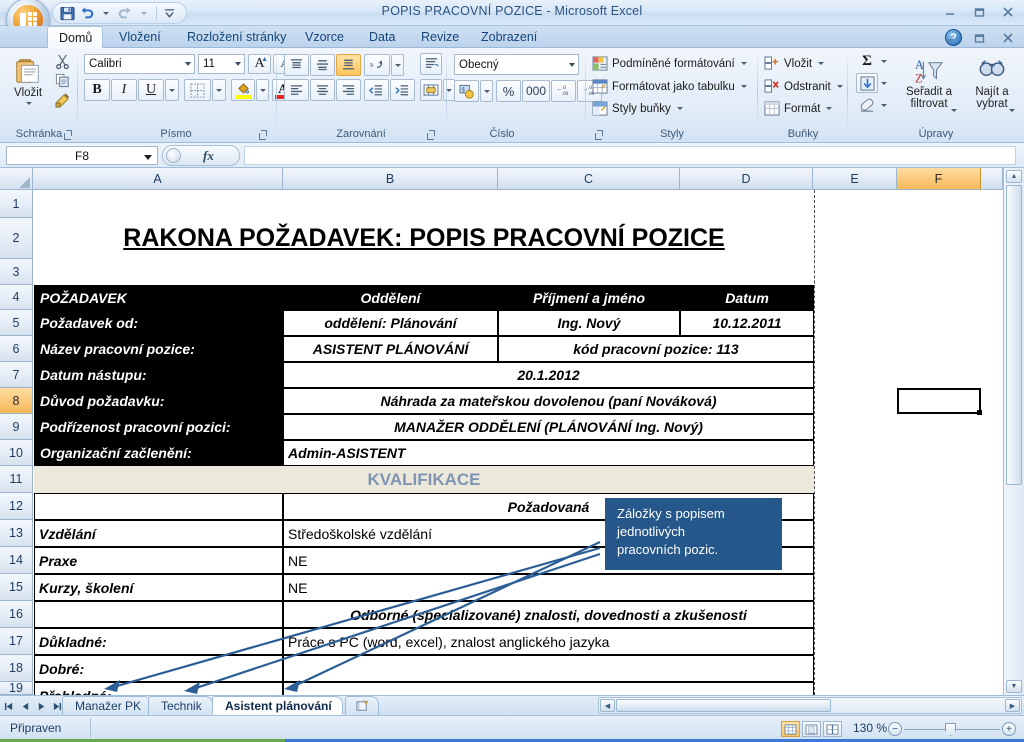 This screenshot has width=1024, height=742. Describe the element at coordinates (151, 90) in the screenshot. I see `underline-button: U` at that location.